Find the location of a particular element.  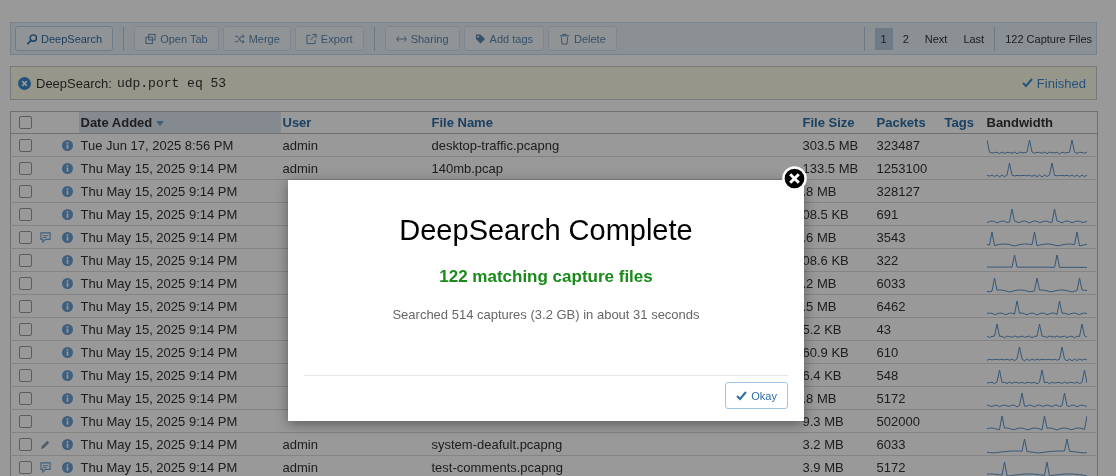

column-header: File Size is located at coordinates (837, 122).